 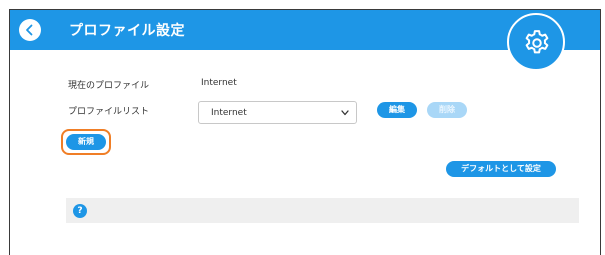 I want to click on gear-icon, so click(x=537, y=42).